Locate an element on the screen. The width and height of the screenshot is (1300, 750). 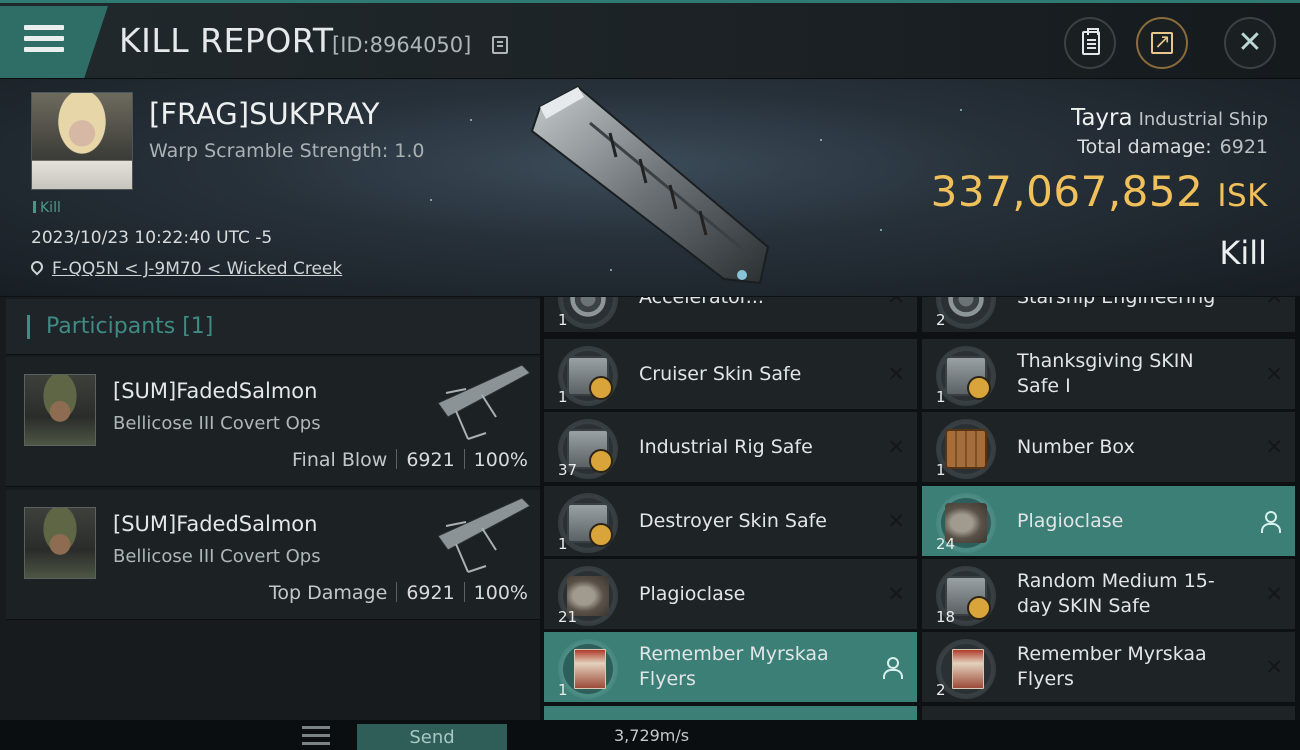
item-quantity: 37 is located at coordinates (568, 470).